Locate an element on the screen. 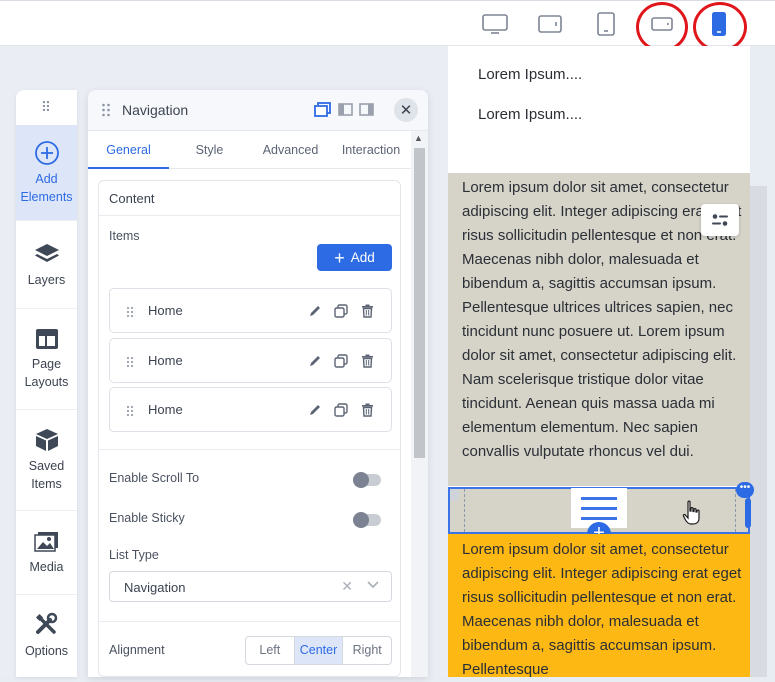 The image size is (775, 682). add-item-button: + Add is located at coordinates (354, 257).